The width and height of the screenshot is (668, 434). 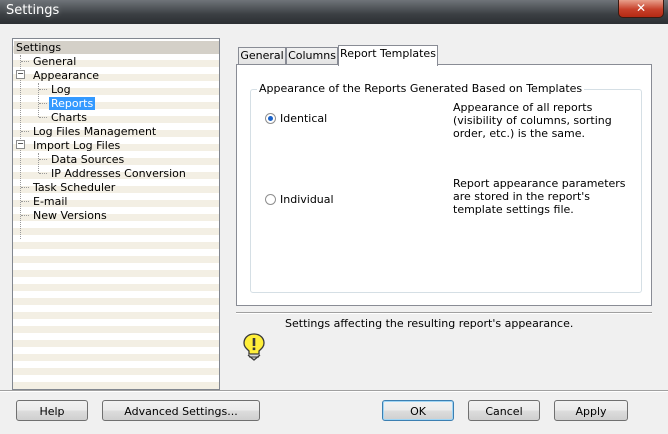 What do you see at coordinates (591, 410) in the screenshot?
I see `apply-button: Apply` at bounding box center [591, 410].